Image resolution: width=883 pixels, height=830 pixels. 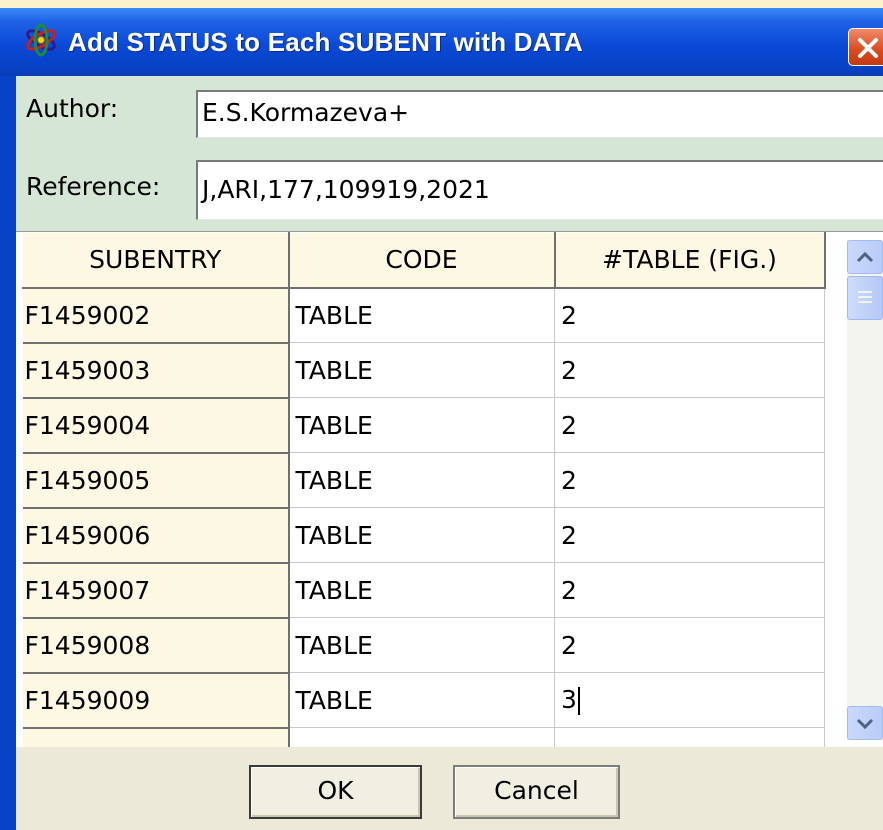 What do you see at coordinates (539, 114) in the screenshot?
I see `author-field: E.S.Kormazeva+` at bounding box center [539, 114].